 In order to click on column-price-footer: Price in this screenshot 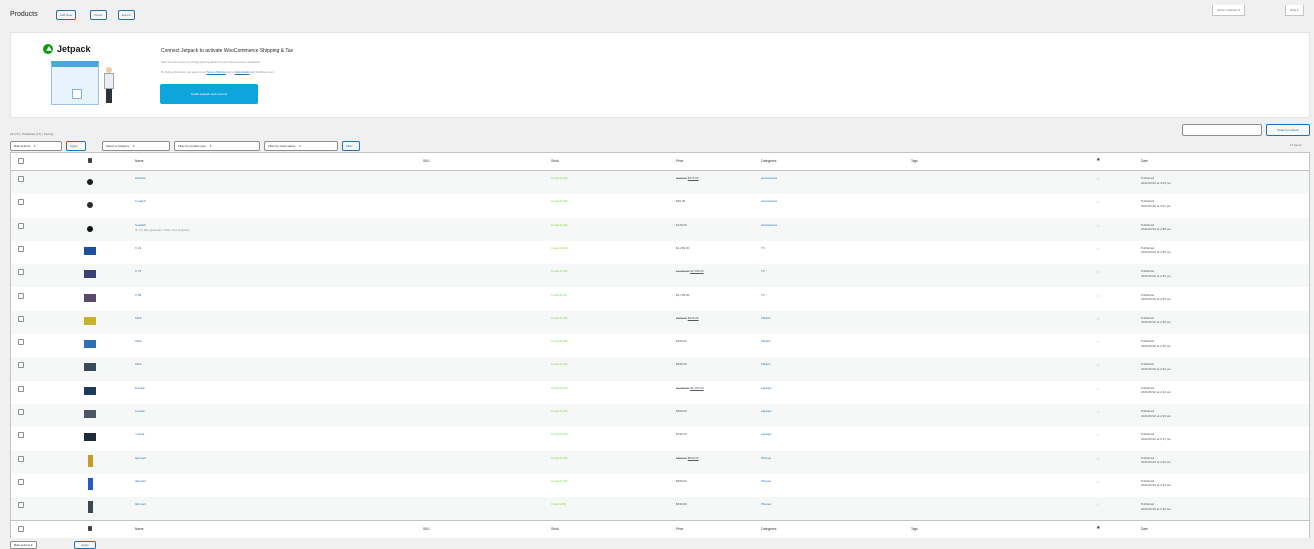, I will do `click(679, 529)`.